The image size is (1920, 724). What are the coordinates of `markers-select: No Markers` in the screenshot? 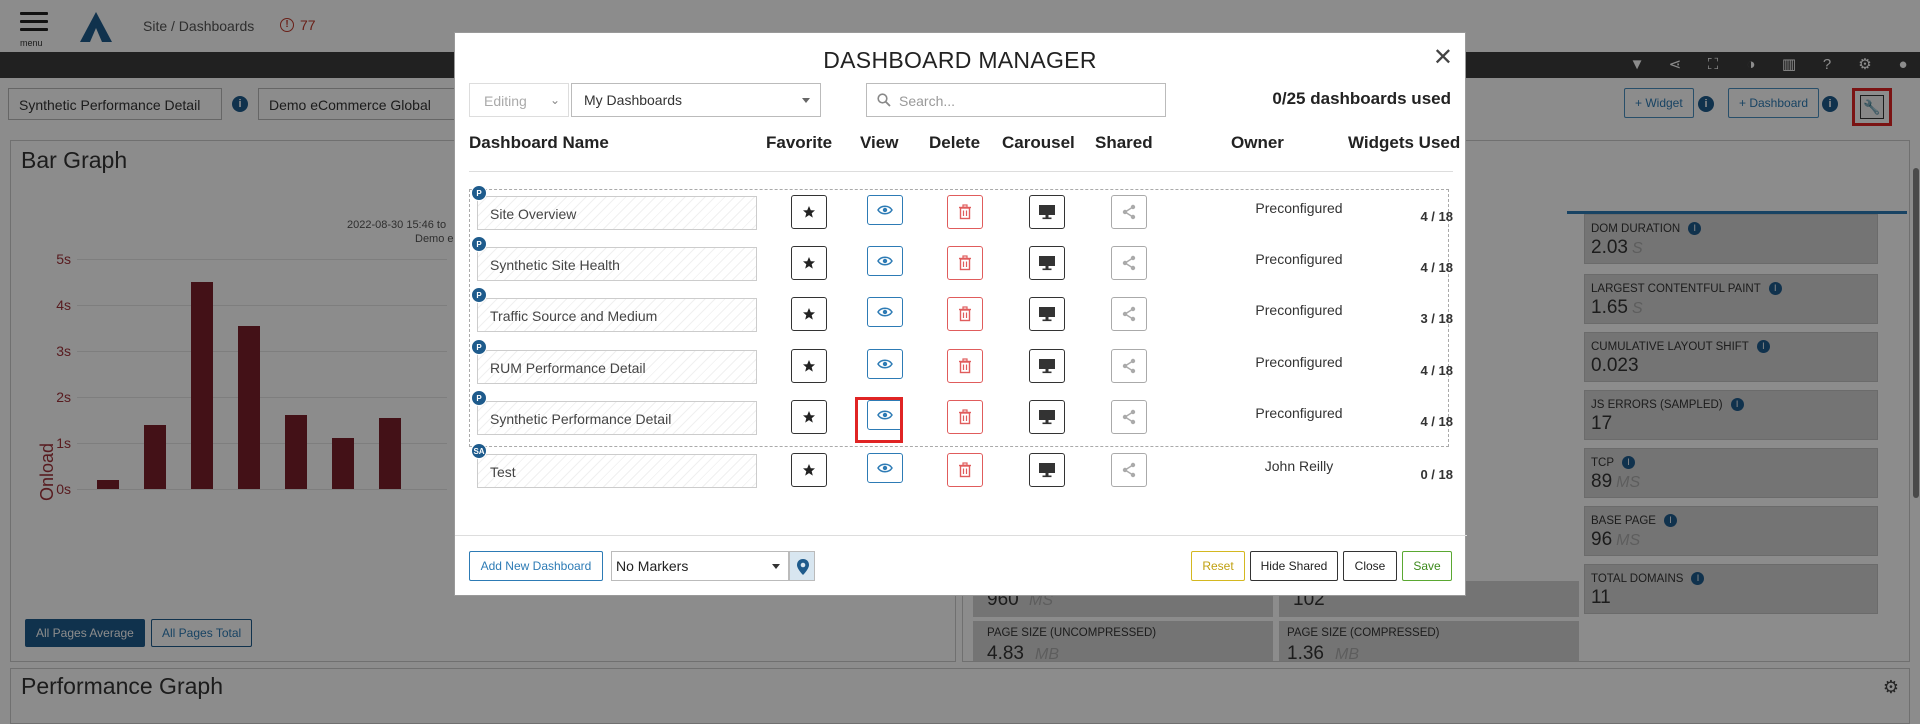 It's located at (700, 566).